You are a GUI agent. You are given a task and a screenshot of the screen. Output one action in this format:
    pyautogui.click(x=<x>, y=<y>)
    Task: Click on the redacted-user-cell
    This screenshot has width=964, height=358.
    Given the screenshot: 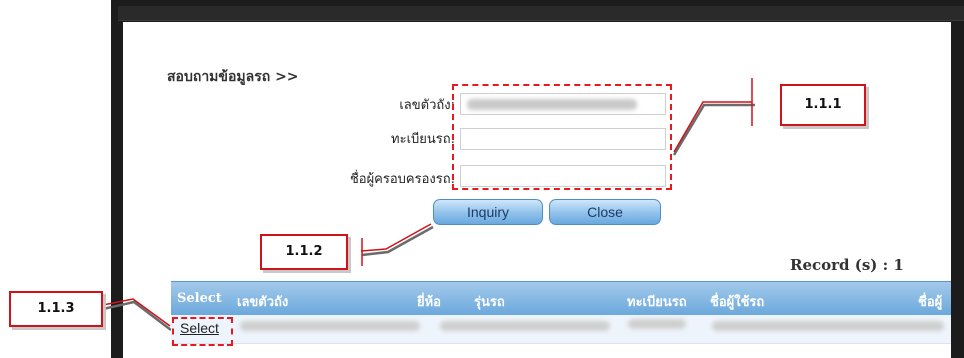 What is the action you would take?
    pyautogui.click(x=828, y=326)
    